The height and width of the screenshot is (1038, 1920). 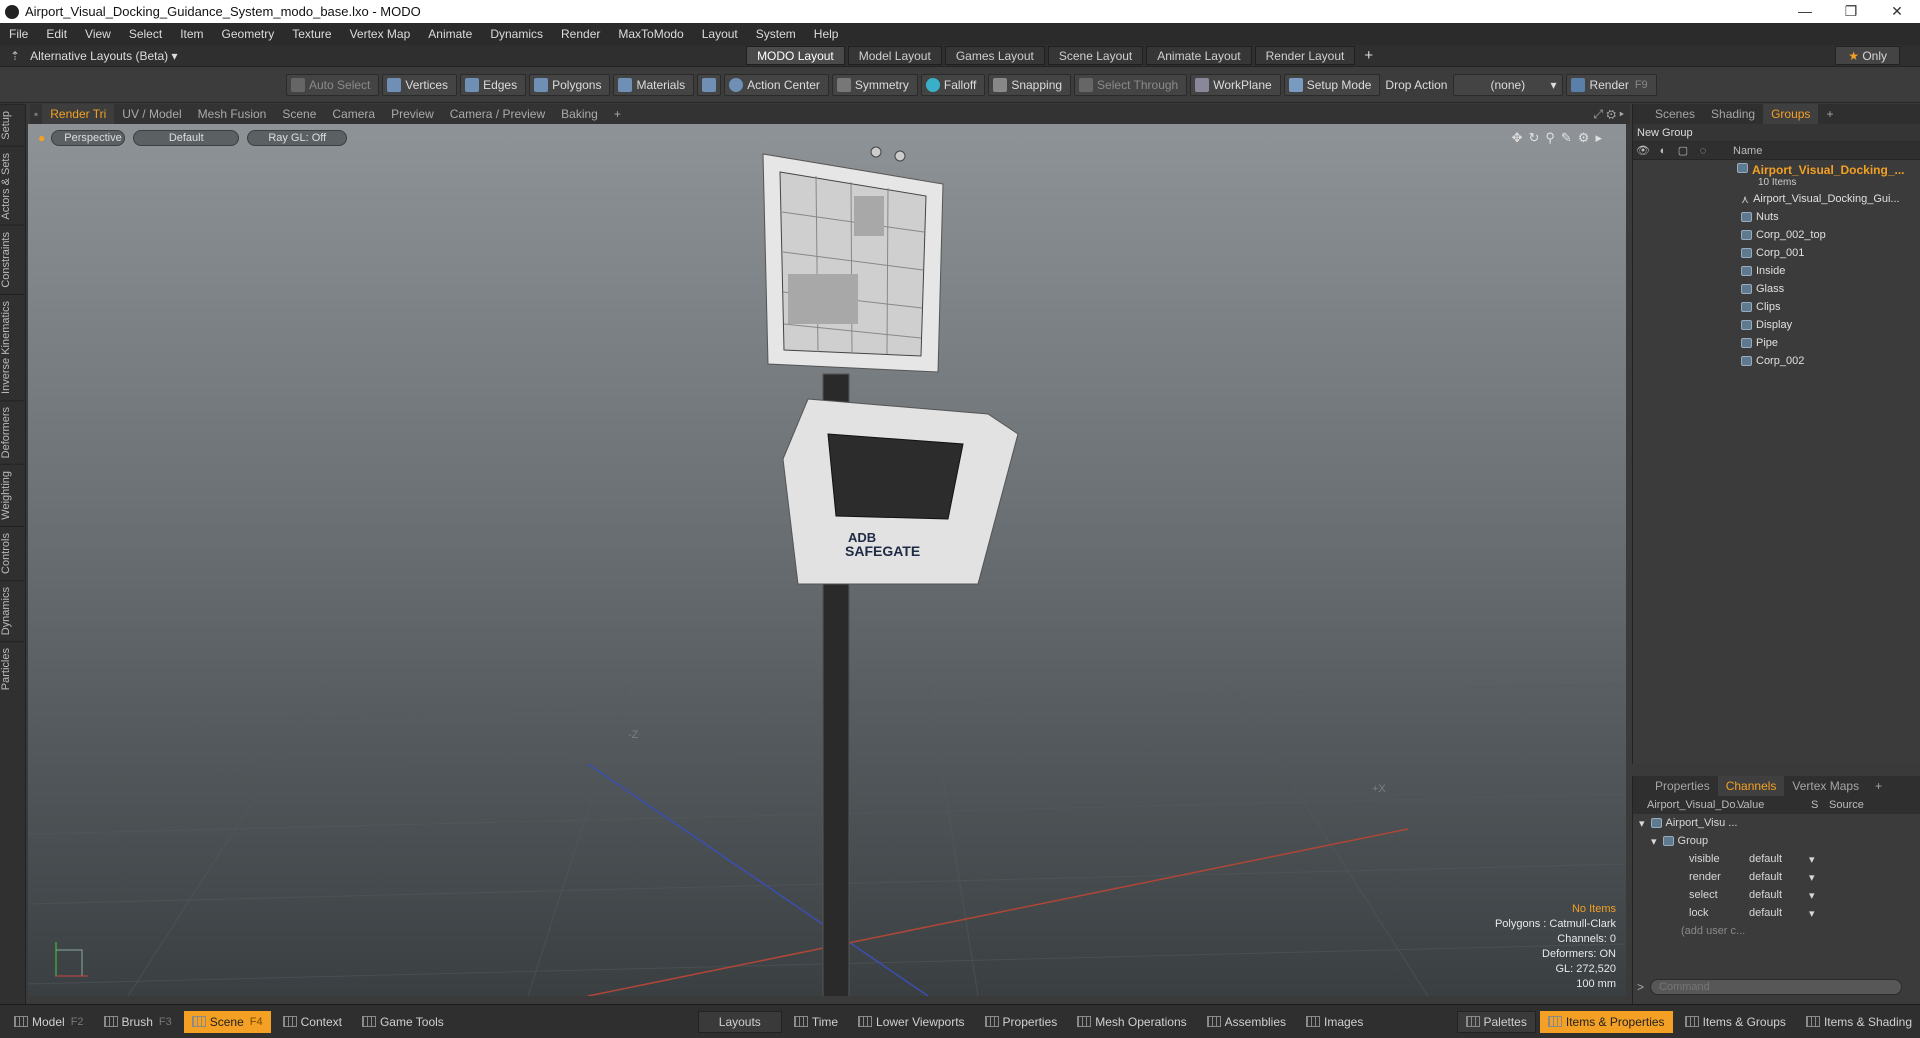 What do you see at coordinates (497, 114) in the screenshot?
I see `tab-camera-preview: Camera / Preview` at bounding box center [497, 114].